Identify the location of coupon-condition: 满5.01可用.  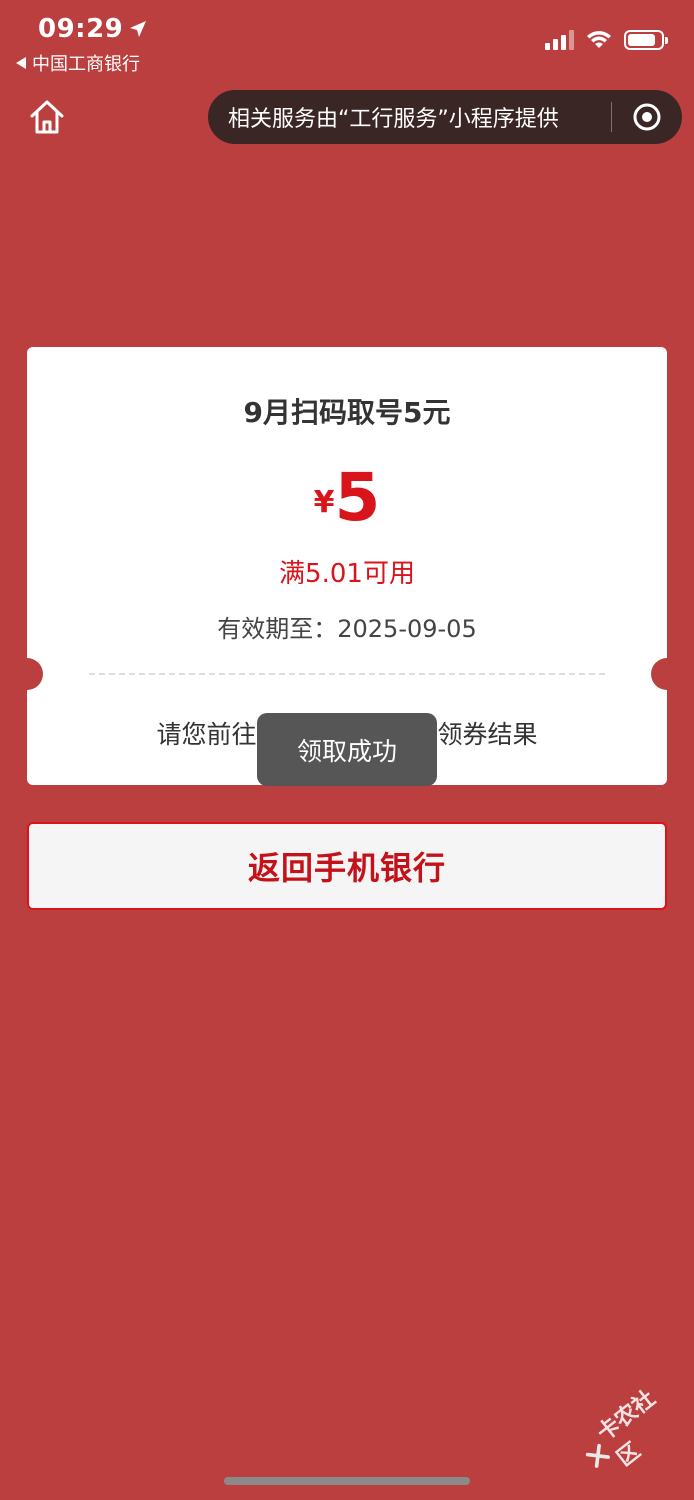
(347, 574).